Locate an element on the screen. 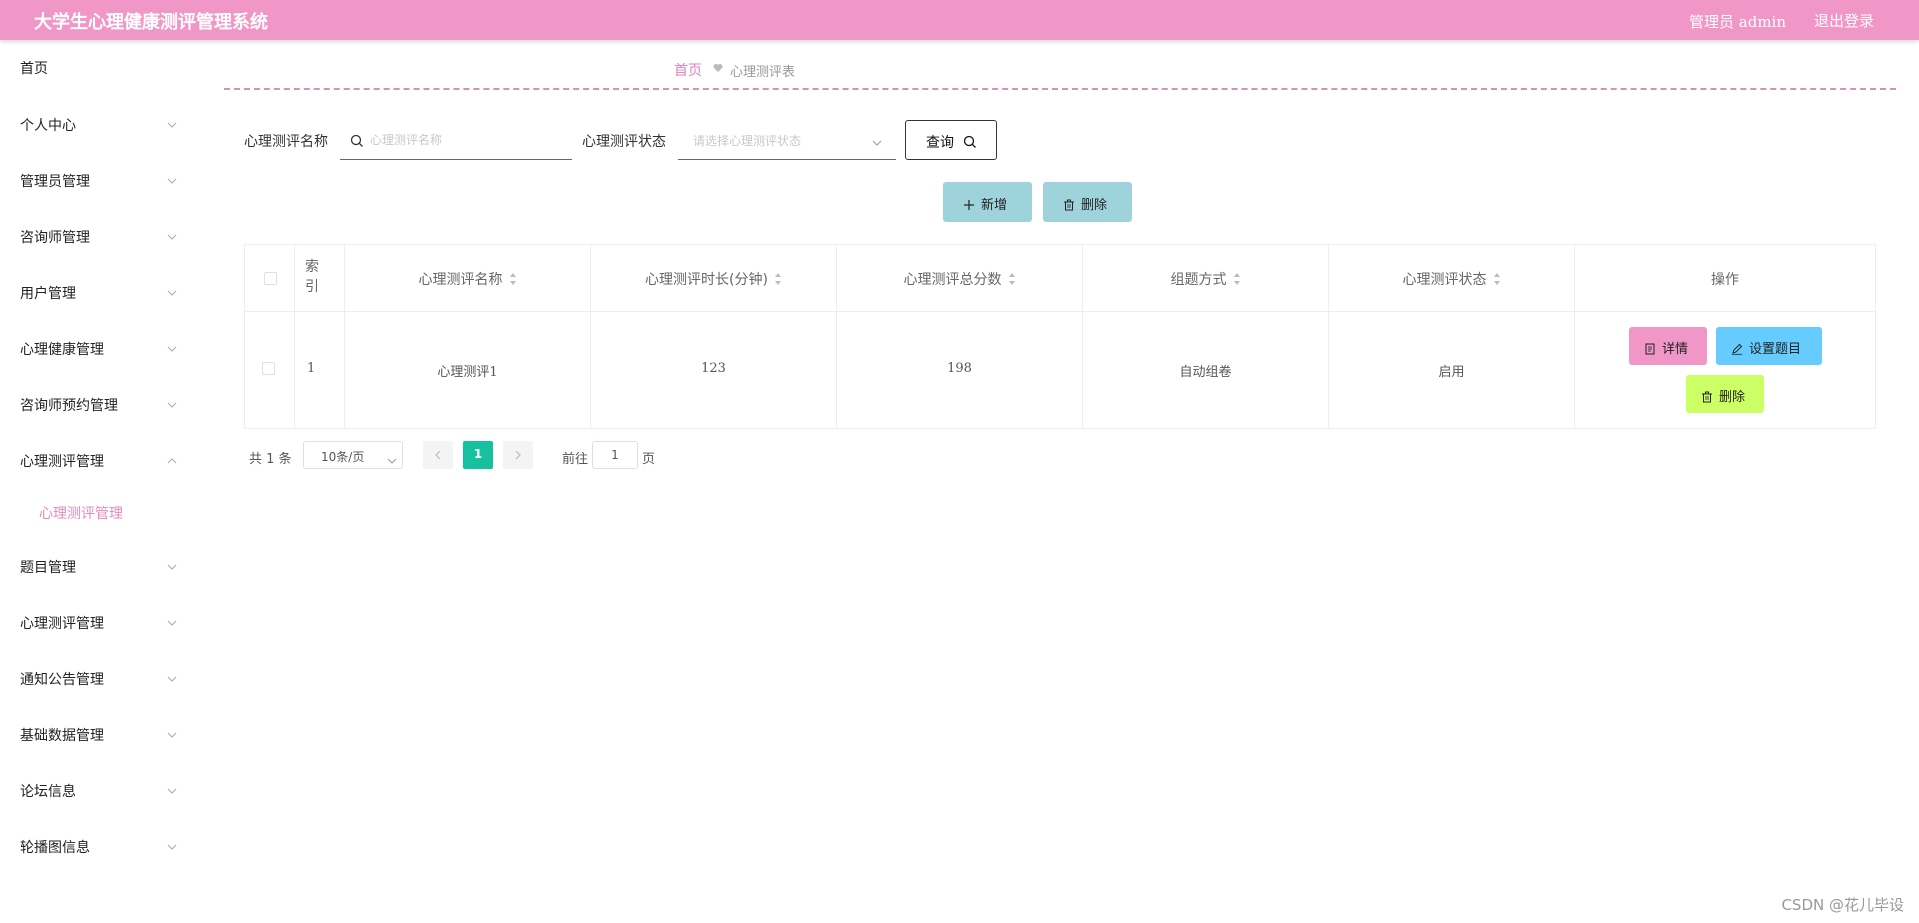  page-number-current: 1 is located at coordinates (478, 455).